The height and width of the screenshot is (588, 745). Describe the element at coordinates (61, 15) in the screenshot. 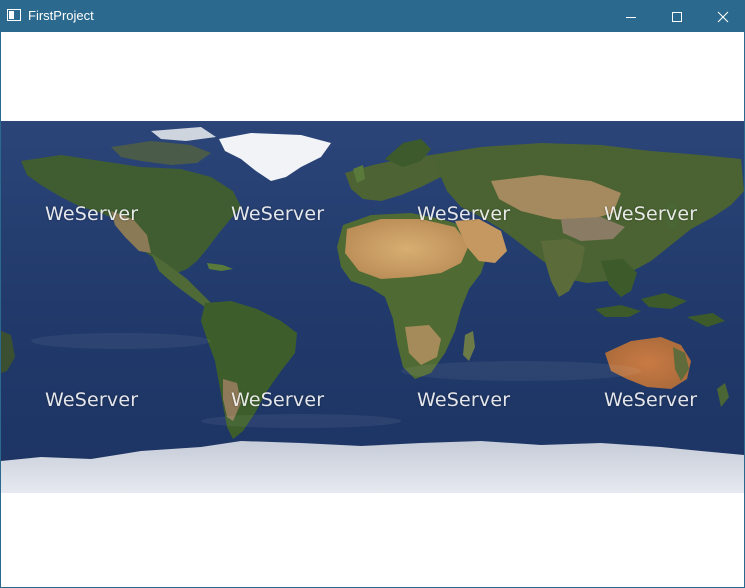

I see `window-title: FirstProject` at that location.